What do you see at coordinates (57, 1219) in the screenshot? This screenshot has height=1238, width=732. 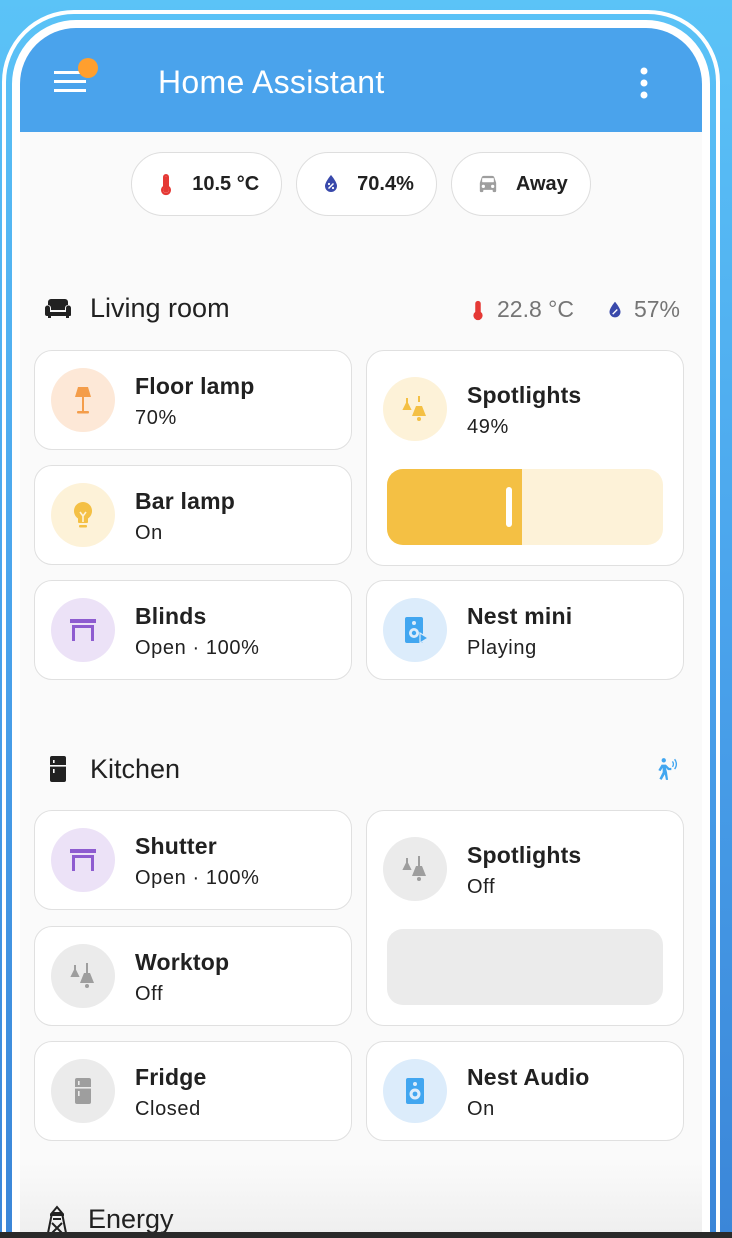 I see `transmission-tower-icon` at bounding box center [57, 1219].